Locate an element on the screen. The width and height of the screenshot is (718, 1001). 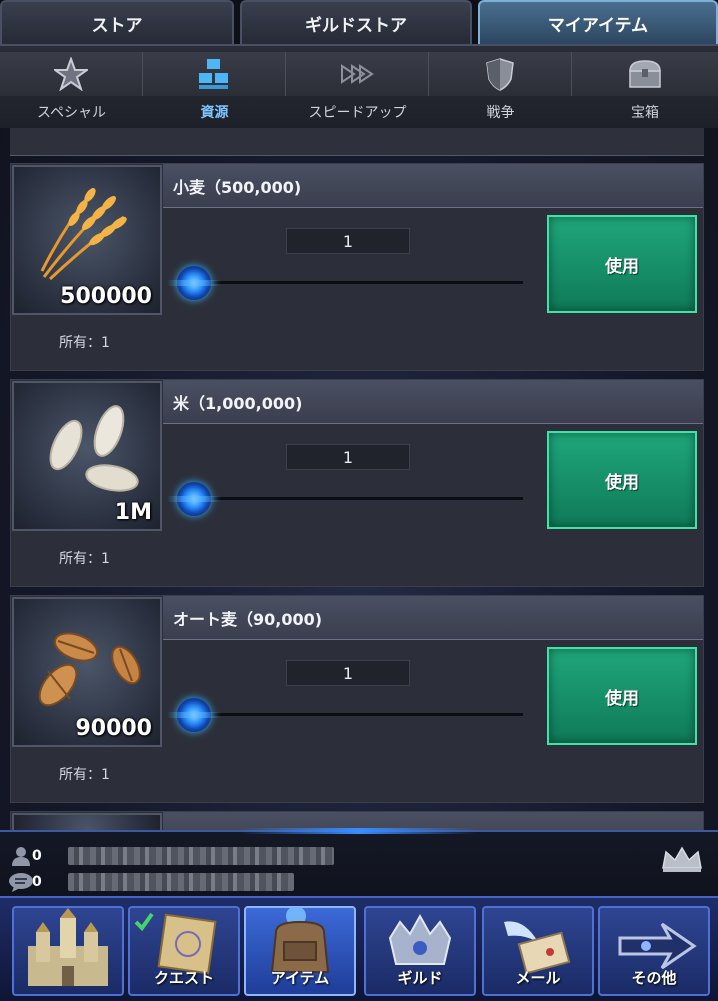
chat-bubble-icon is located at coordinates (21, 882).